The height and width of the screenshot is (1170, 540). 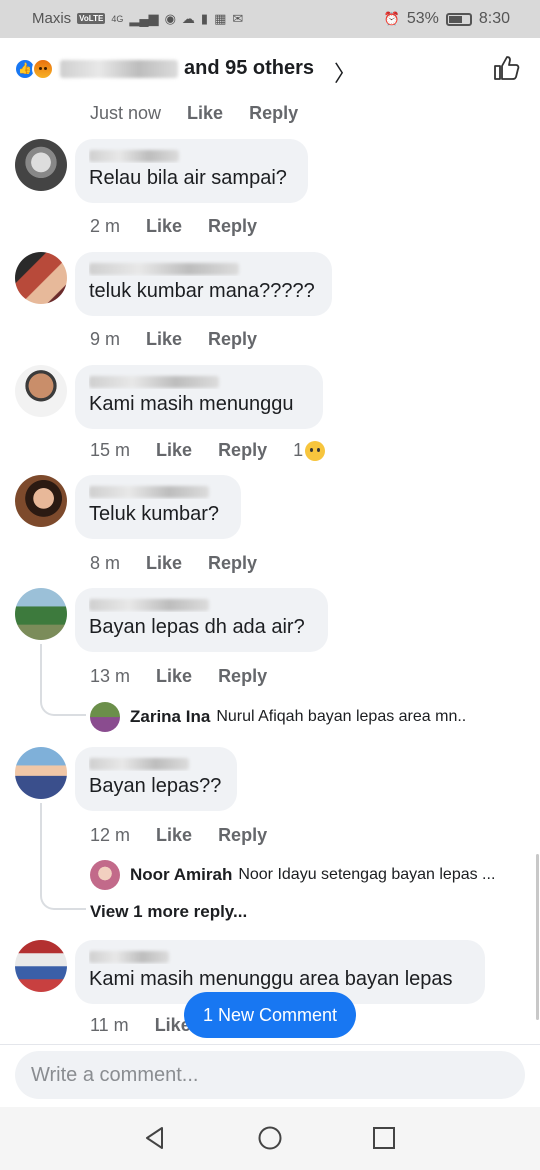 I want to click on comment-time: 9 m, so click(x=105, y=339).